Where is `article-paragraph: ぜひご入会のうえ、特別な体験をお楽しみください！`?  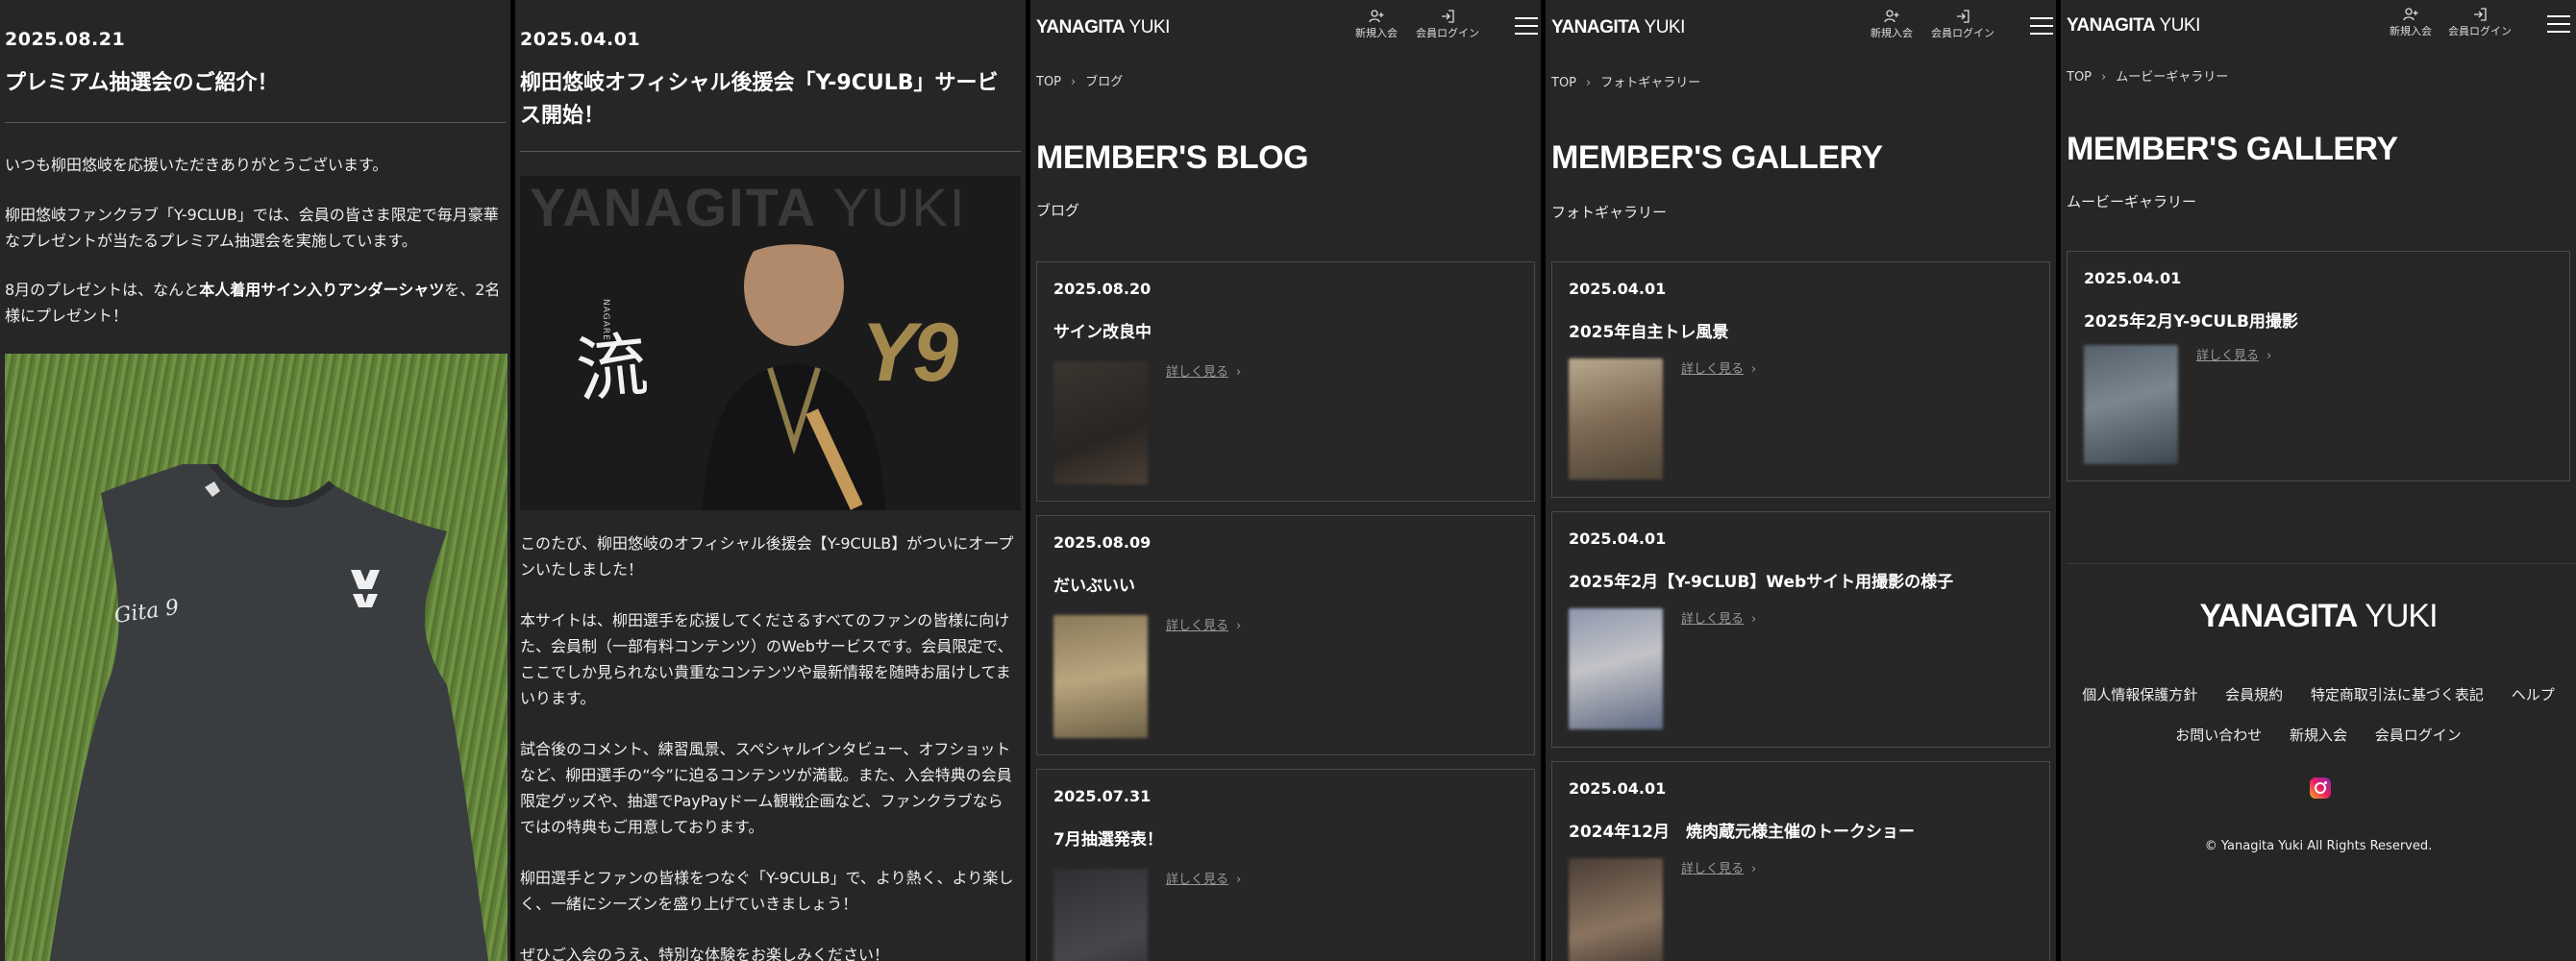 article-paragraph: ぜひご入会のうえ、特別な体験をお楽しみください！ is located at coordinates (705, 953).